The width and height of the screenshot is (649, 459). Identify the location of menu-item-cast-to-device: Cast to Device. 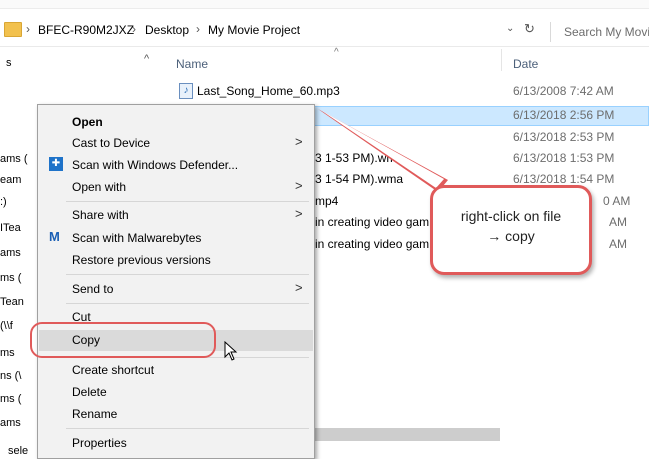
(111, 143).